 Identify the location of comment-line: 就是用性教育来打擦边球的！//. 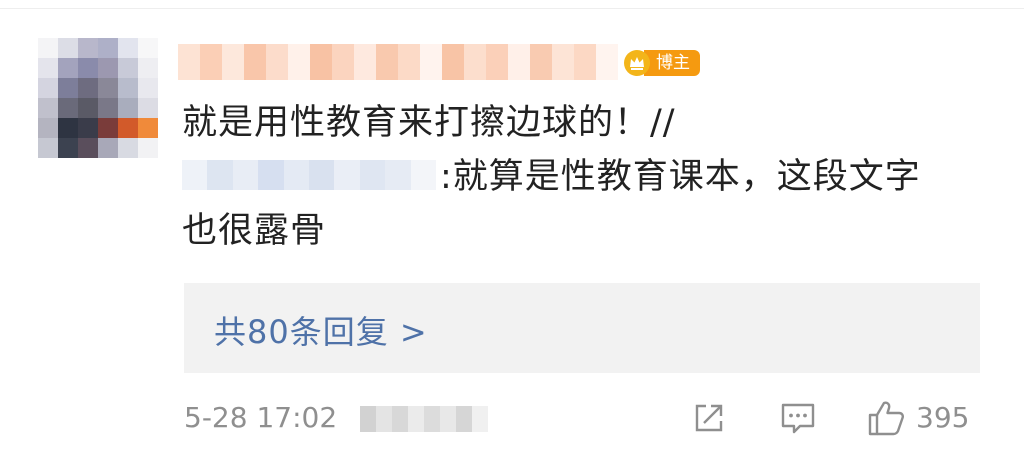
(429, 123).